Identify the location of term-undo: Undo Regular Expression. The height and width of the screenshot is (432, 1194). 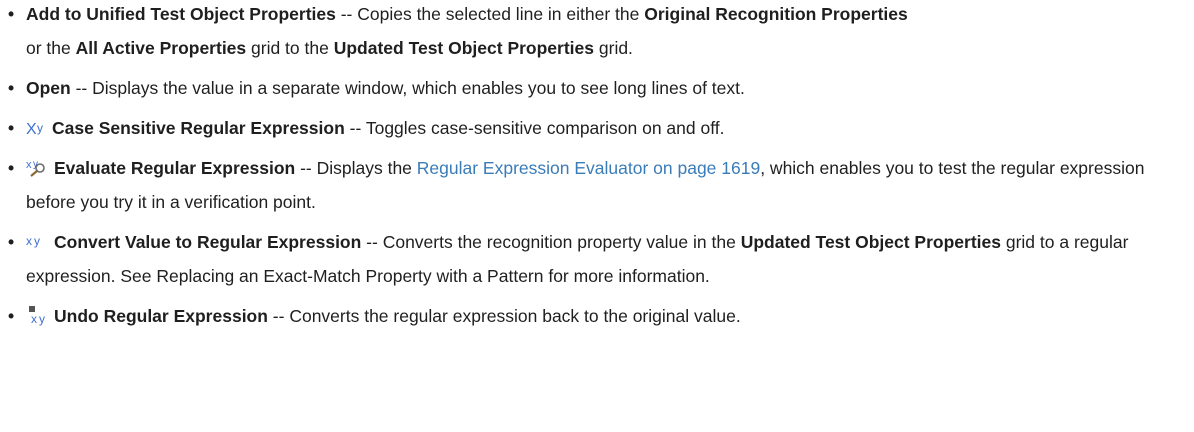
(161, 316).